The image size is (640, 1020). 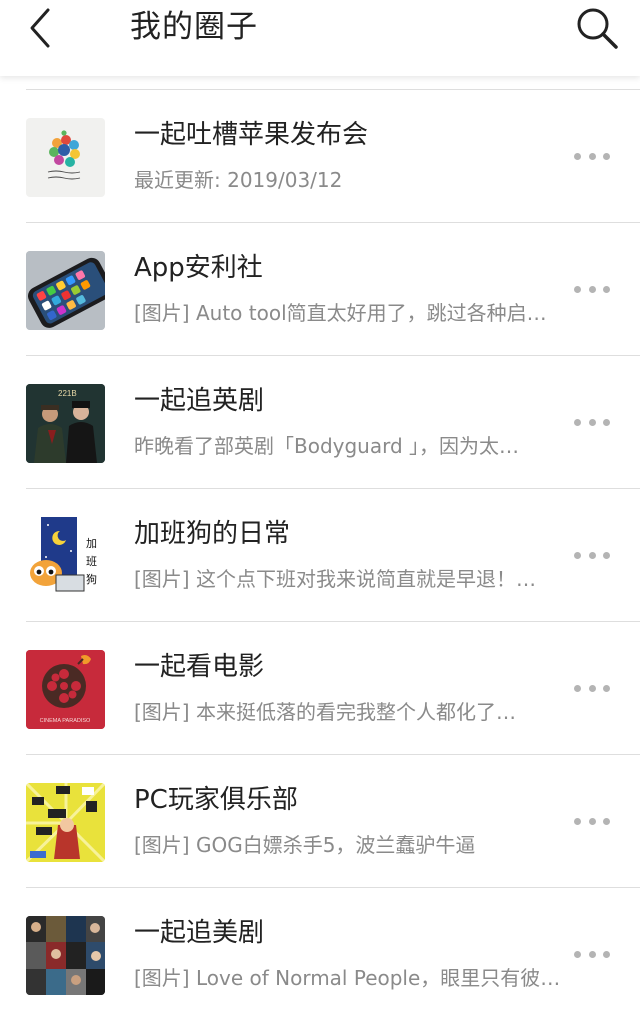 What do you see at coordinates (91, 543) in the screenshot?
I see `svg-text: 加` at bounding box center [91, 543].